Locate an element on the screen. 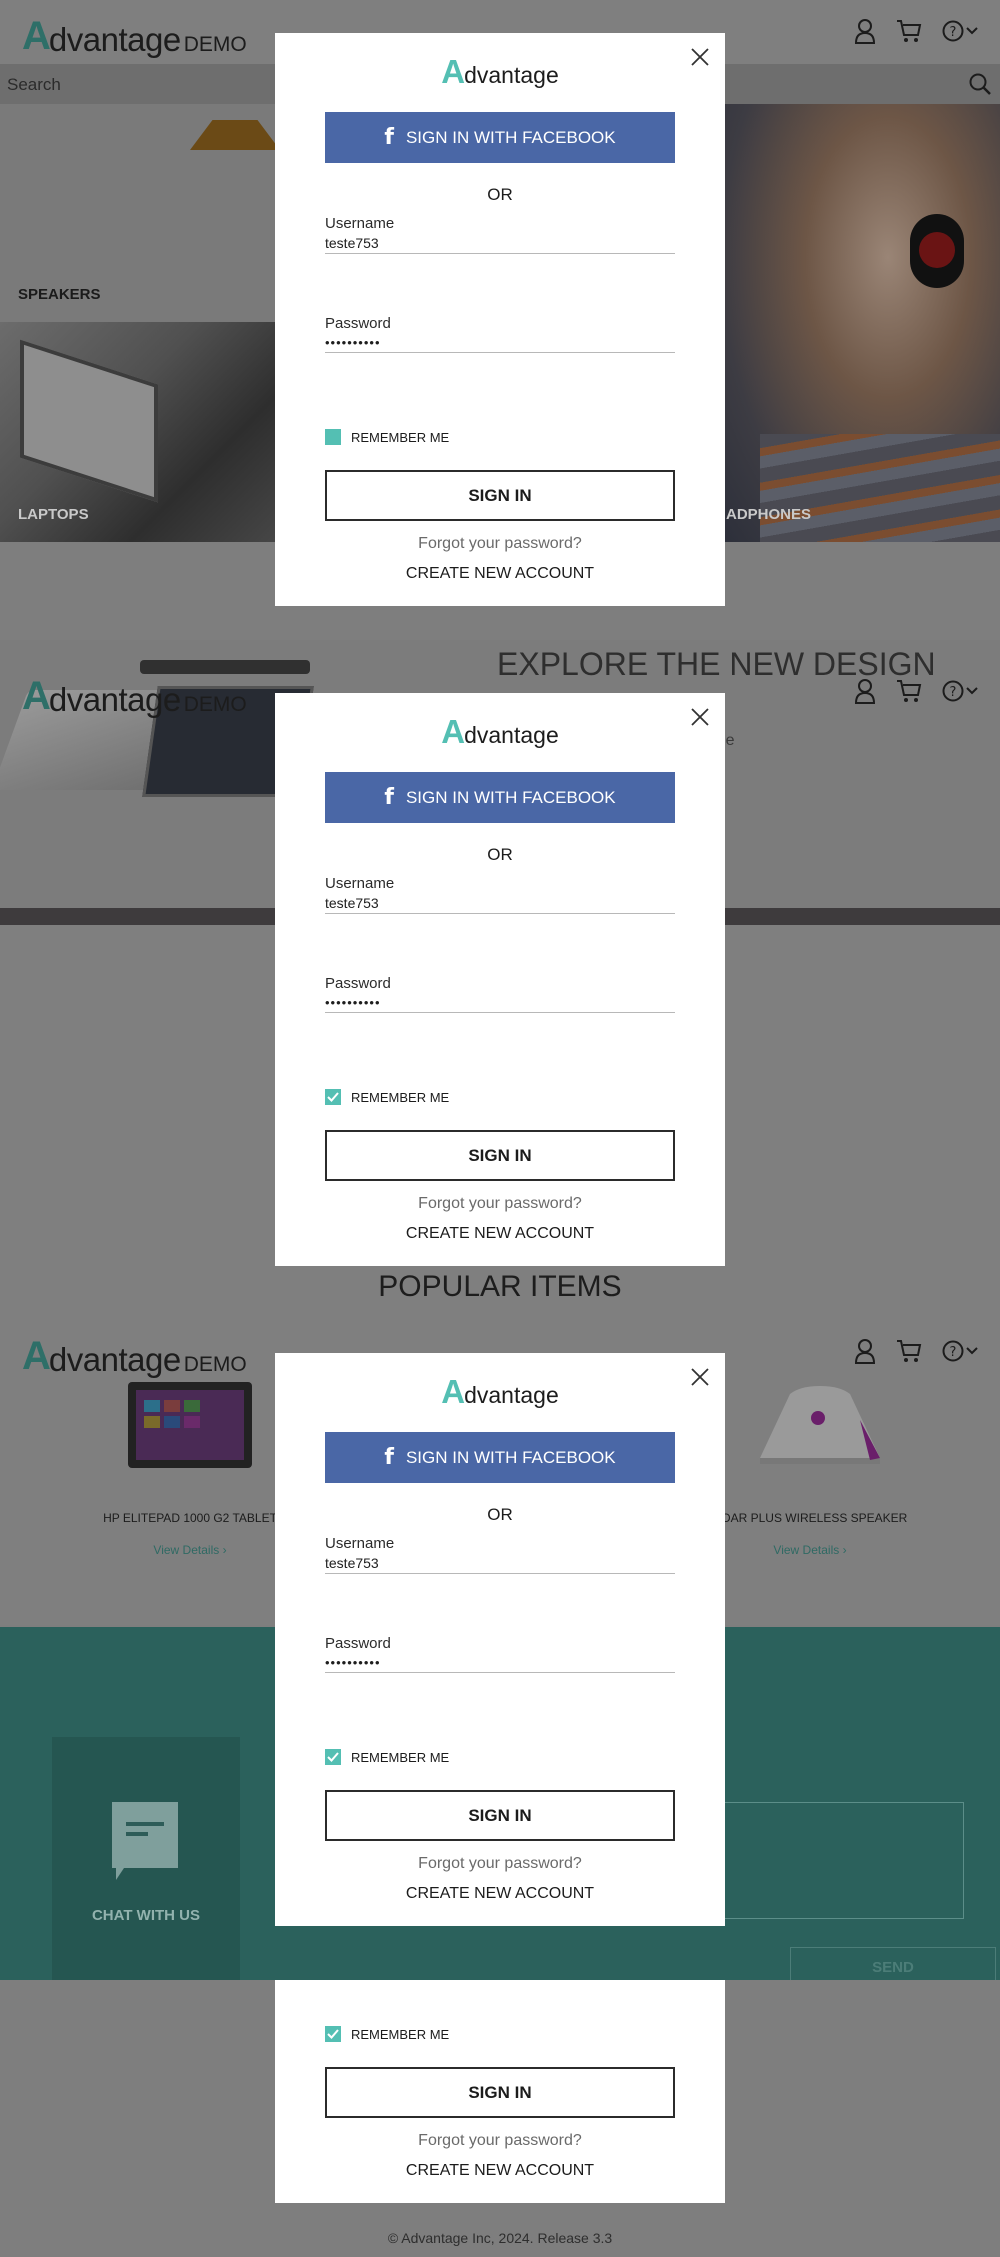 The width and height of the screenshot is (1000, 2257). speaker-image is located at coordinates (820, 1425).